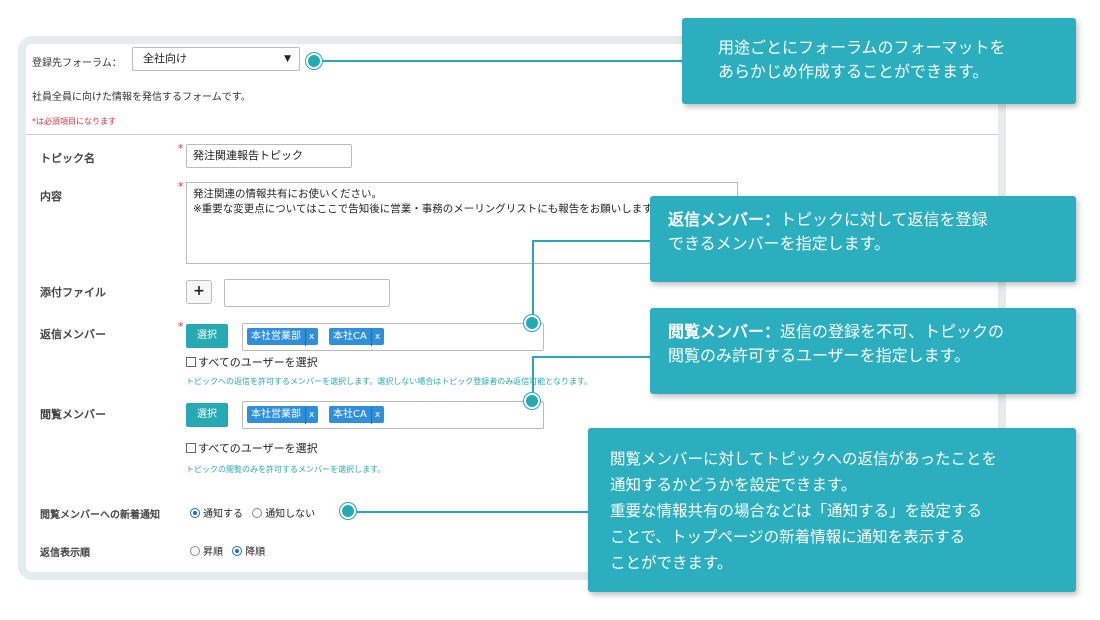  I want to click on file-input, so click(307, 293).